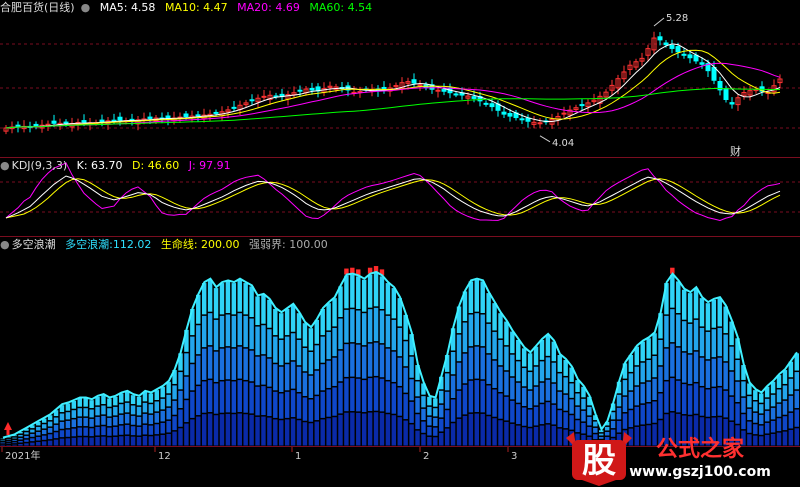  What do you see at coordinates (287, 7) in the screenshot?
I see `ma20-value: 4.69` at bounding box center [287, 7].